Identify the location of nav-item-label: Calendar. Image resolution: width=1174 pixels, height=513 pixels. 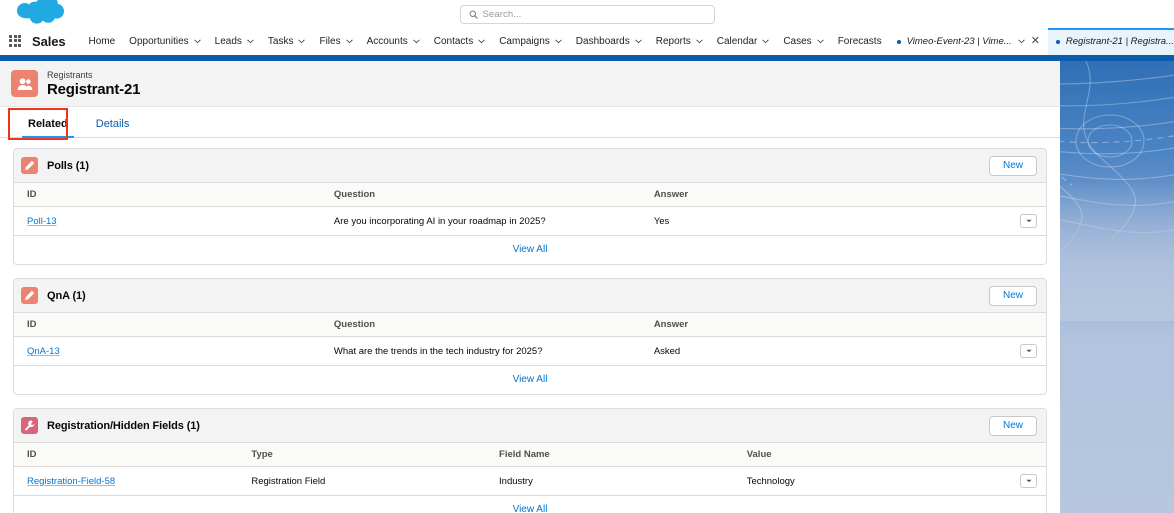
(737, 41).